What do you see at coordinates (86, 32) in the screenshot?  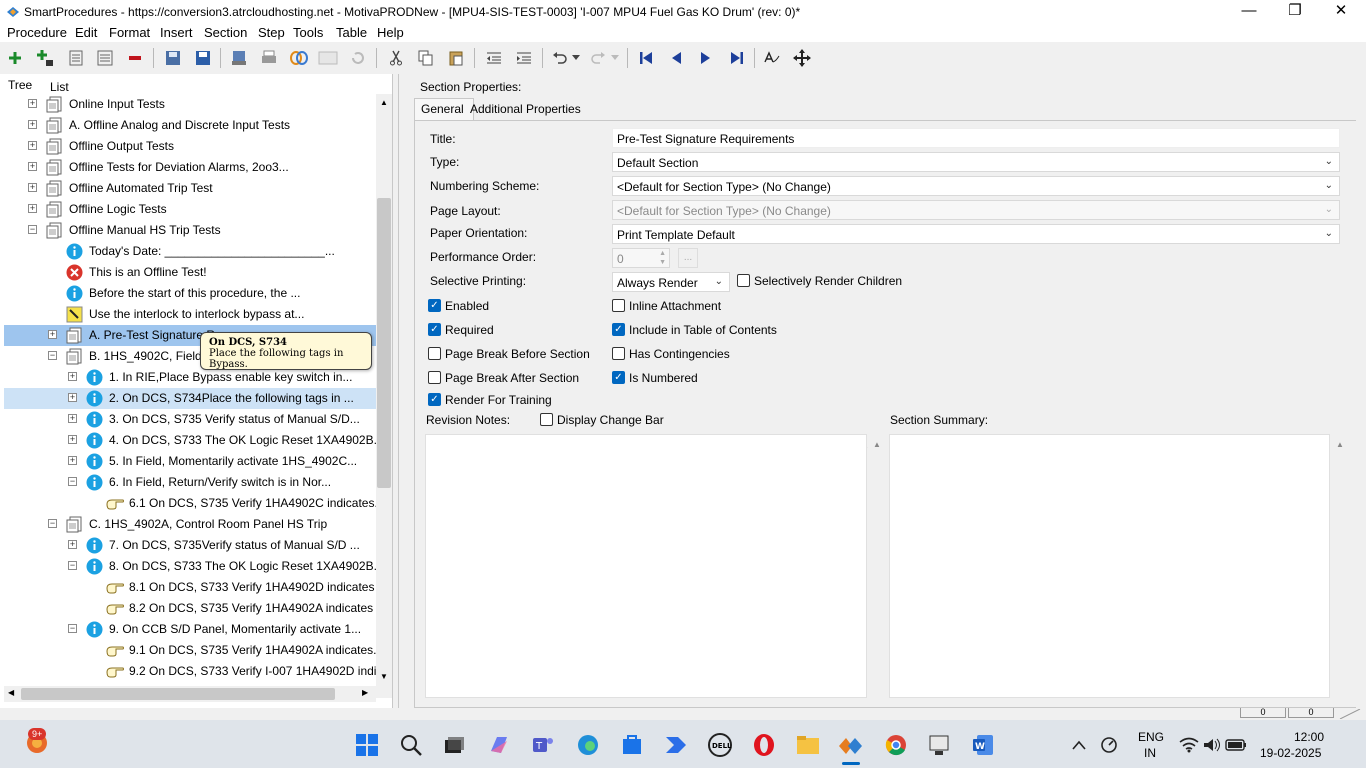 I see `menu-edit: Edit` at bounding box center [86, 32].